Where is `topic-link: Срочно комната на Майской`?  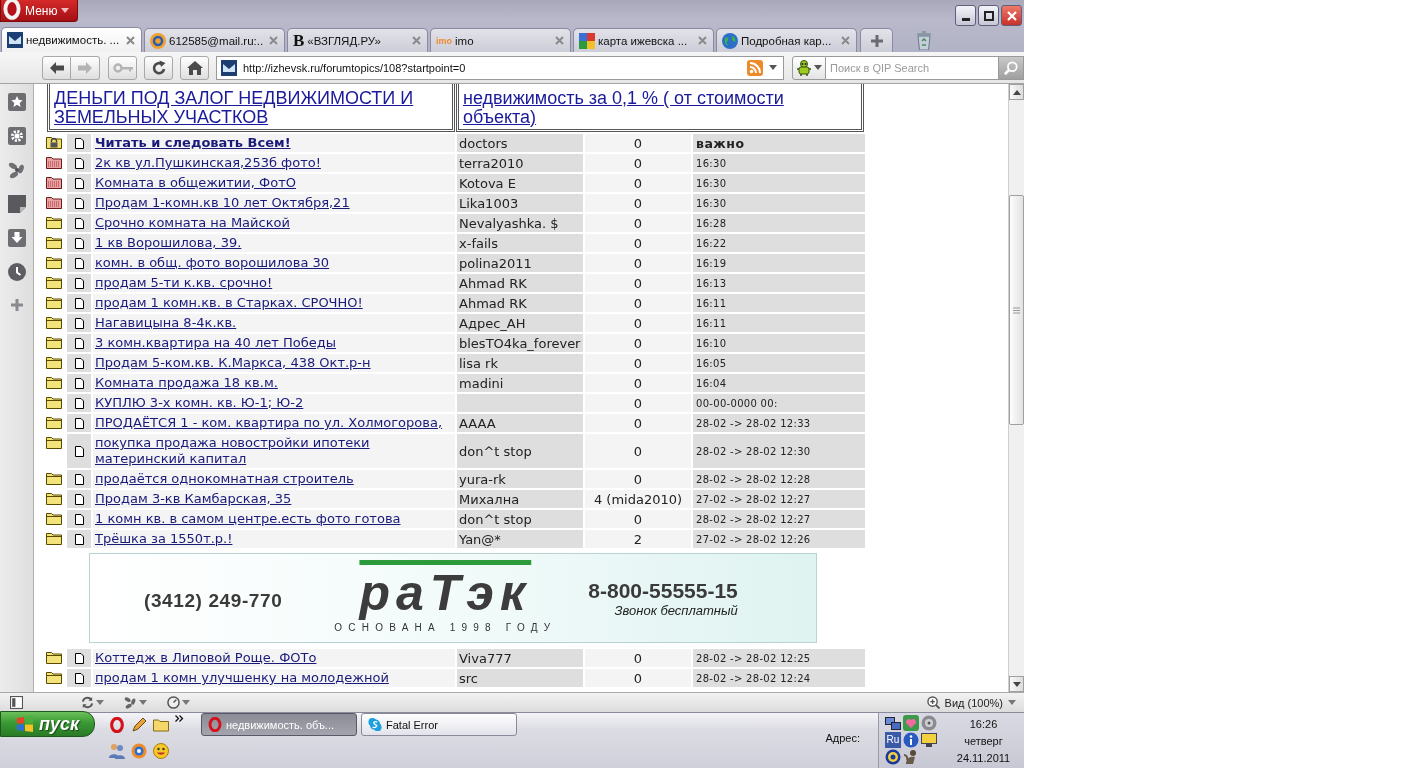 topic-link: Срочно комната на Майской is located at coordinates (192, 223).